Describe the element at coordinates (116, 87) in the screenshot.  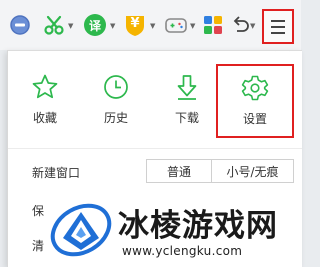
I see `clock-icon` at that location.